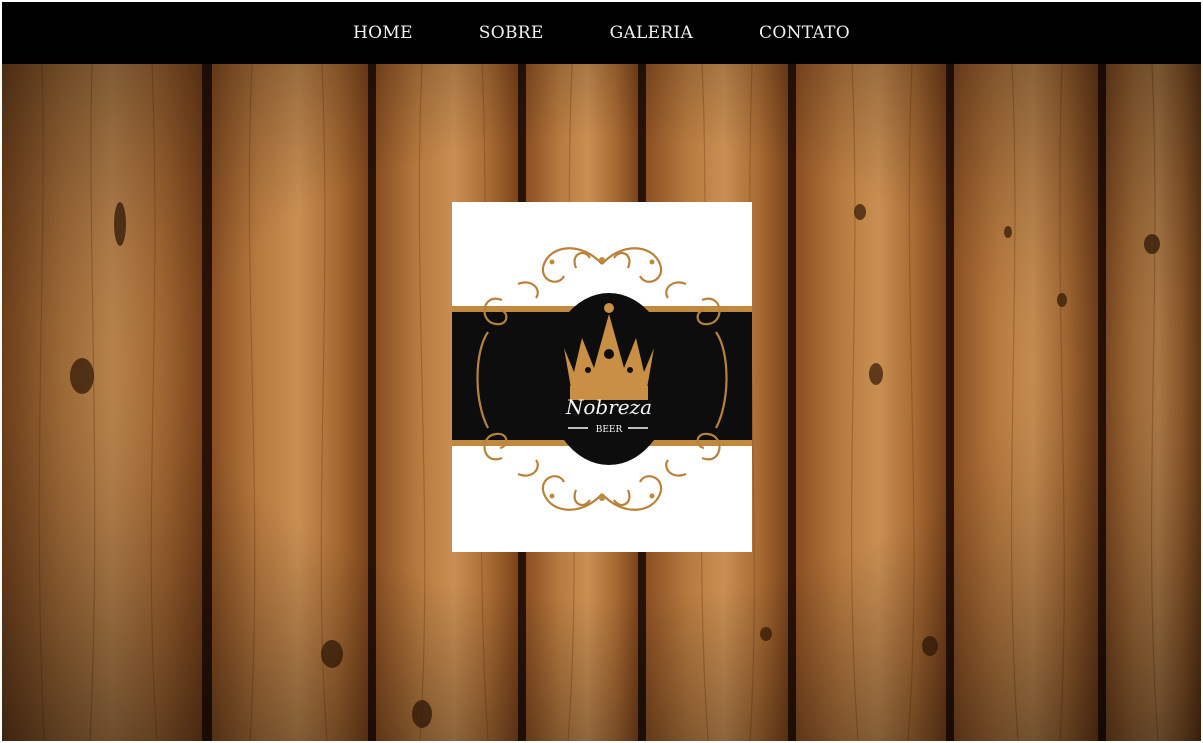  Describe the element at coordinates (511, 33) in the screenshot. I see `nav-sobre-link: SOBRE` at that location.